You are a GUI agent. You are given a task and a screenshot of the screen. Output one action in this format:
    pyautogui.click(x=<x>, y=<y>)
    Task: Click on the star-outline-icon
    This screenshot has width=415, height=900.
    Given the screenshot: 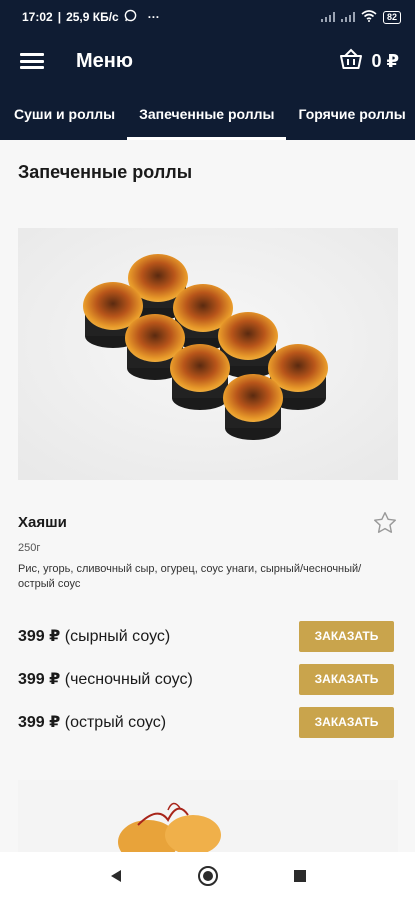 What is the action you would take?
    pyautogui.click(x=385, y=523)
    